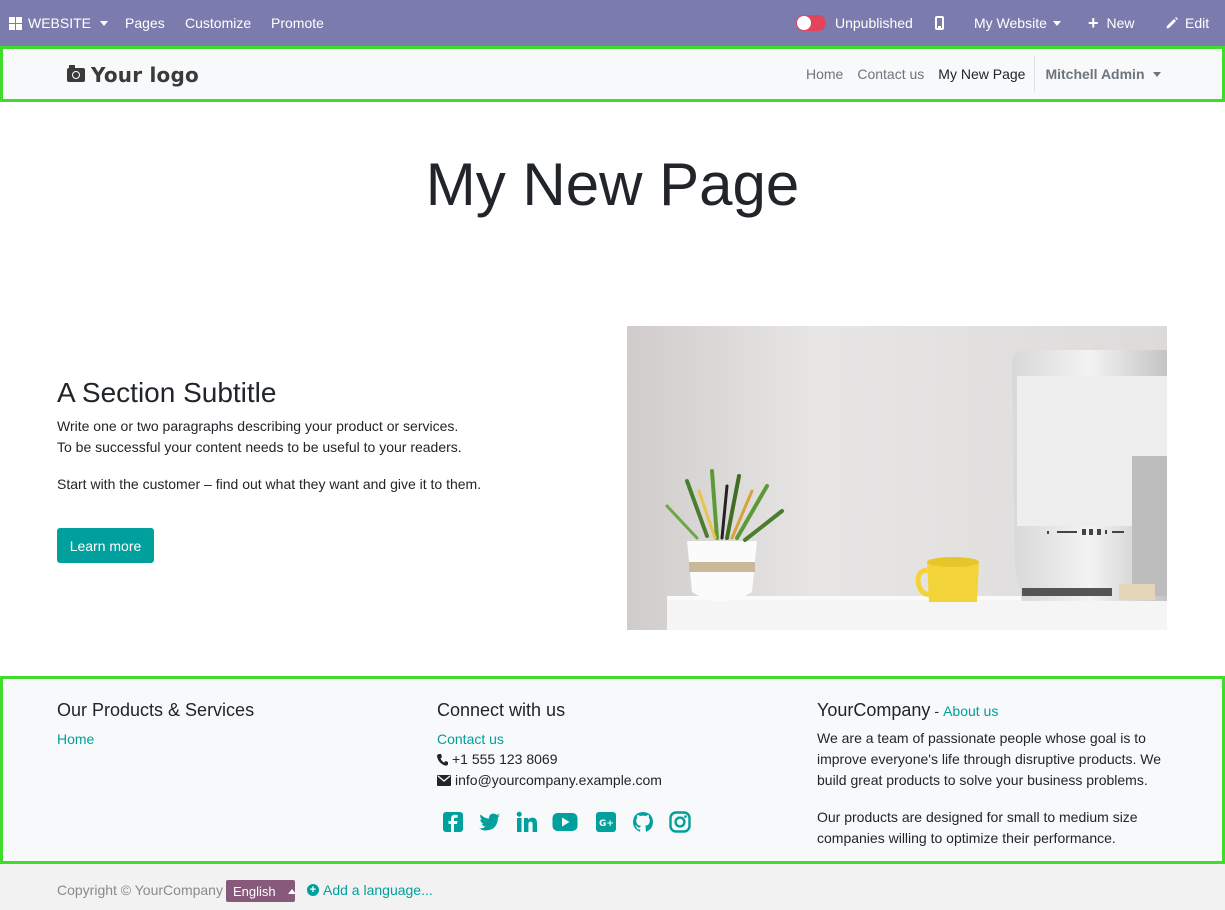  Describe the element at coordinates (1120, 23) in the screenshot. I see `new-label: New` at that location.